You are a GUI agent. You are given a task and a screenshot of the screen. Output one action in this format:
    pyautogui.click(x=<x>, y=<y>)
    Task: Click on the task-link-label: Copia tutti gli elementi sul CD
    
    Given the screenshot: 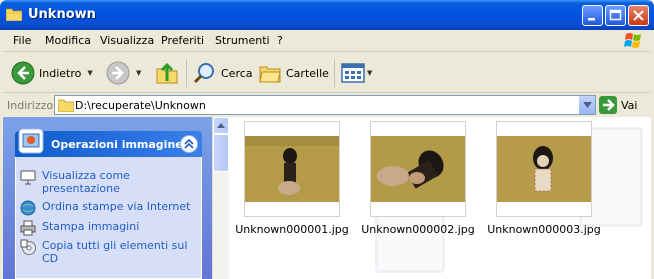 What is the action you would take?
    pyautogui.click(x=115, y=252)
    